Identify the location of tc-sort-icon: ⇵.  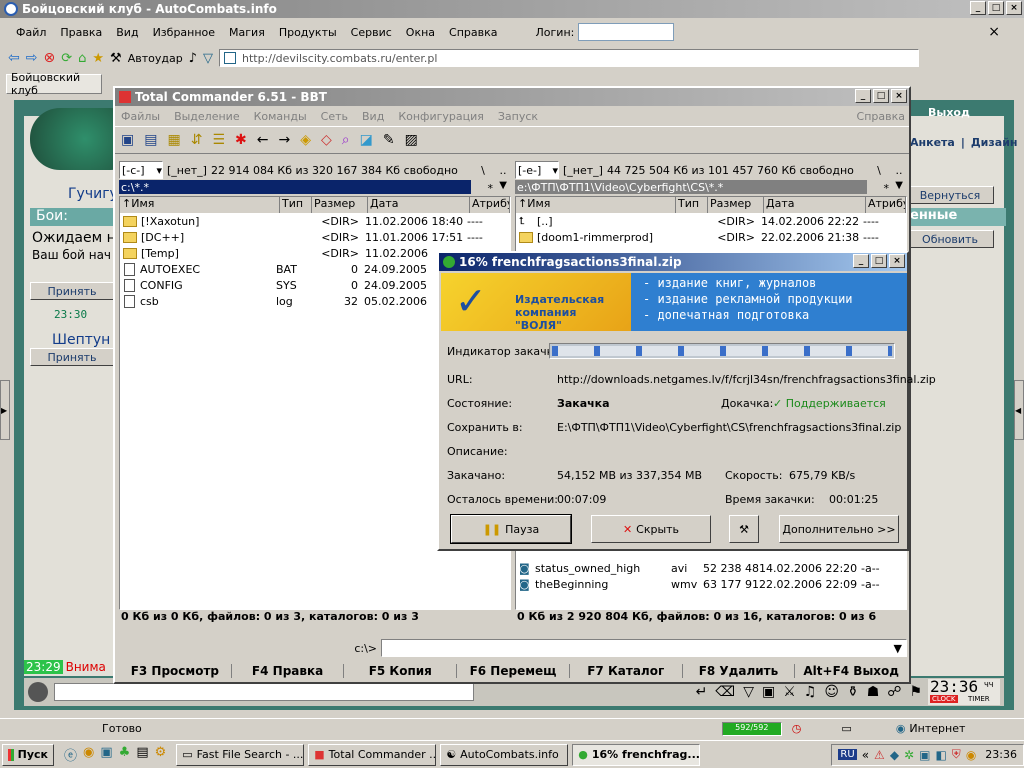
(197, 140).